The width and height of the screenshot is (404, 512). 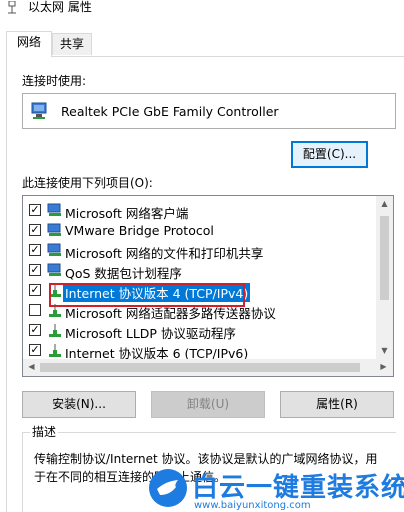 I want to click on scroll-right-icon: ▶, so click(x=383, y=366).